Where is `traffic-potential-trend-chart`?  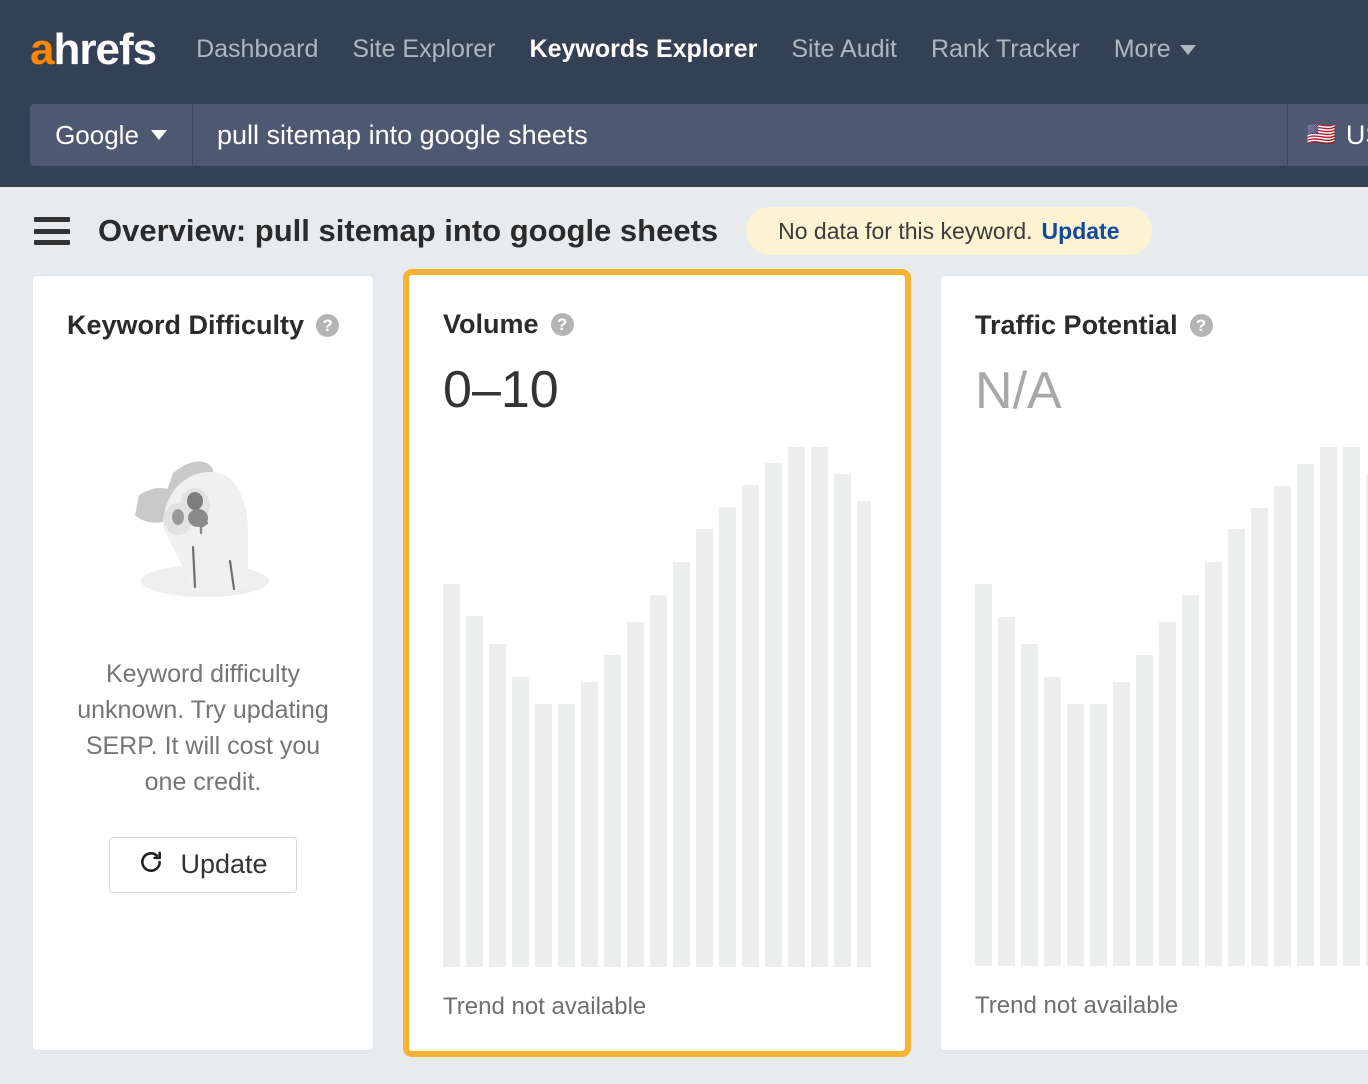 traffic-potential-trend-chart is located at coordinates (1171, 693).